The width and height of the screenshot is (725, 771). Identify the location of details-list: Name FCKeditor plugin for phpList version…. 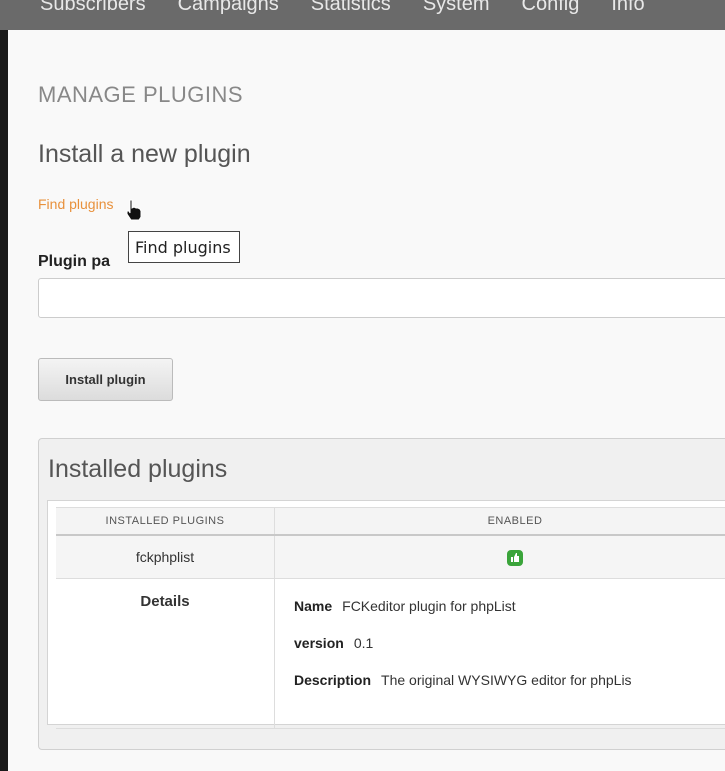
(500, 644).